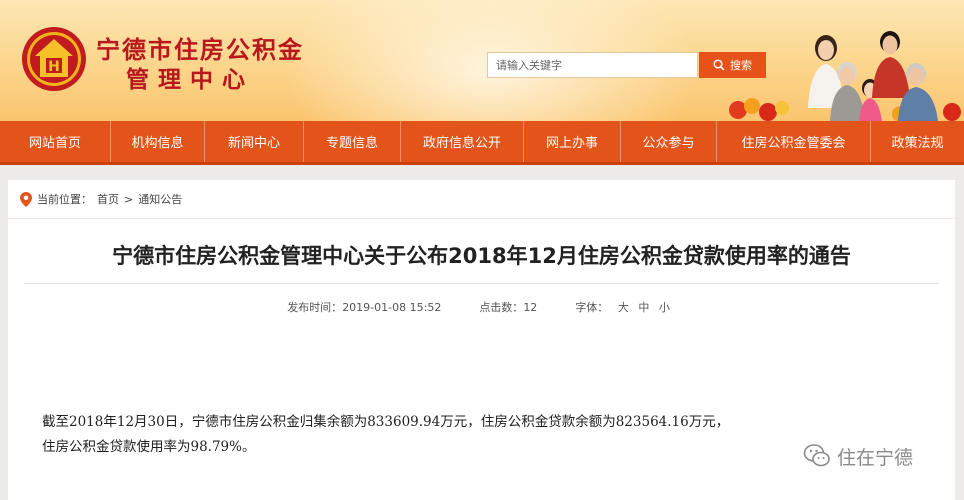 The height and width of the screenshot is (500, 964). I want to click on font-size-label: 字体：, so click(592, 307).